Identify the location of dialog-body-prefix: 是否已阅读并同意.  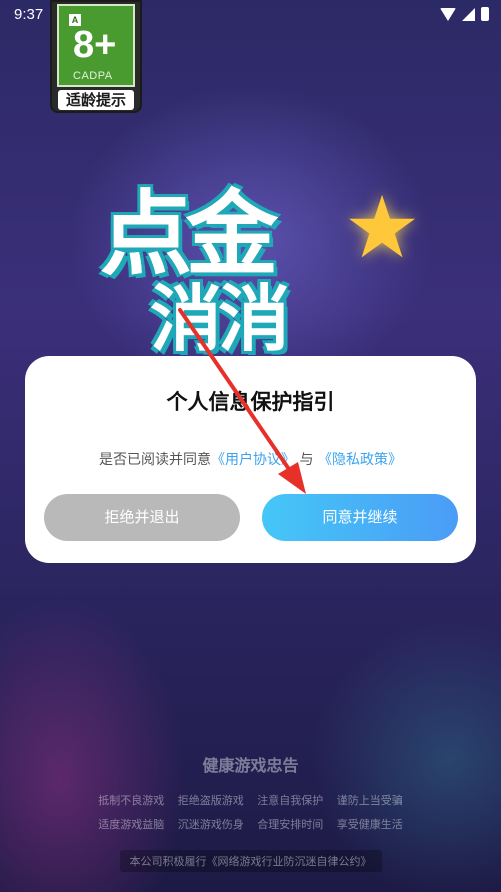
(155, 460).